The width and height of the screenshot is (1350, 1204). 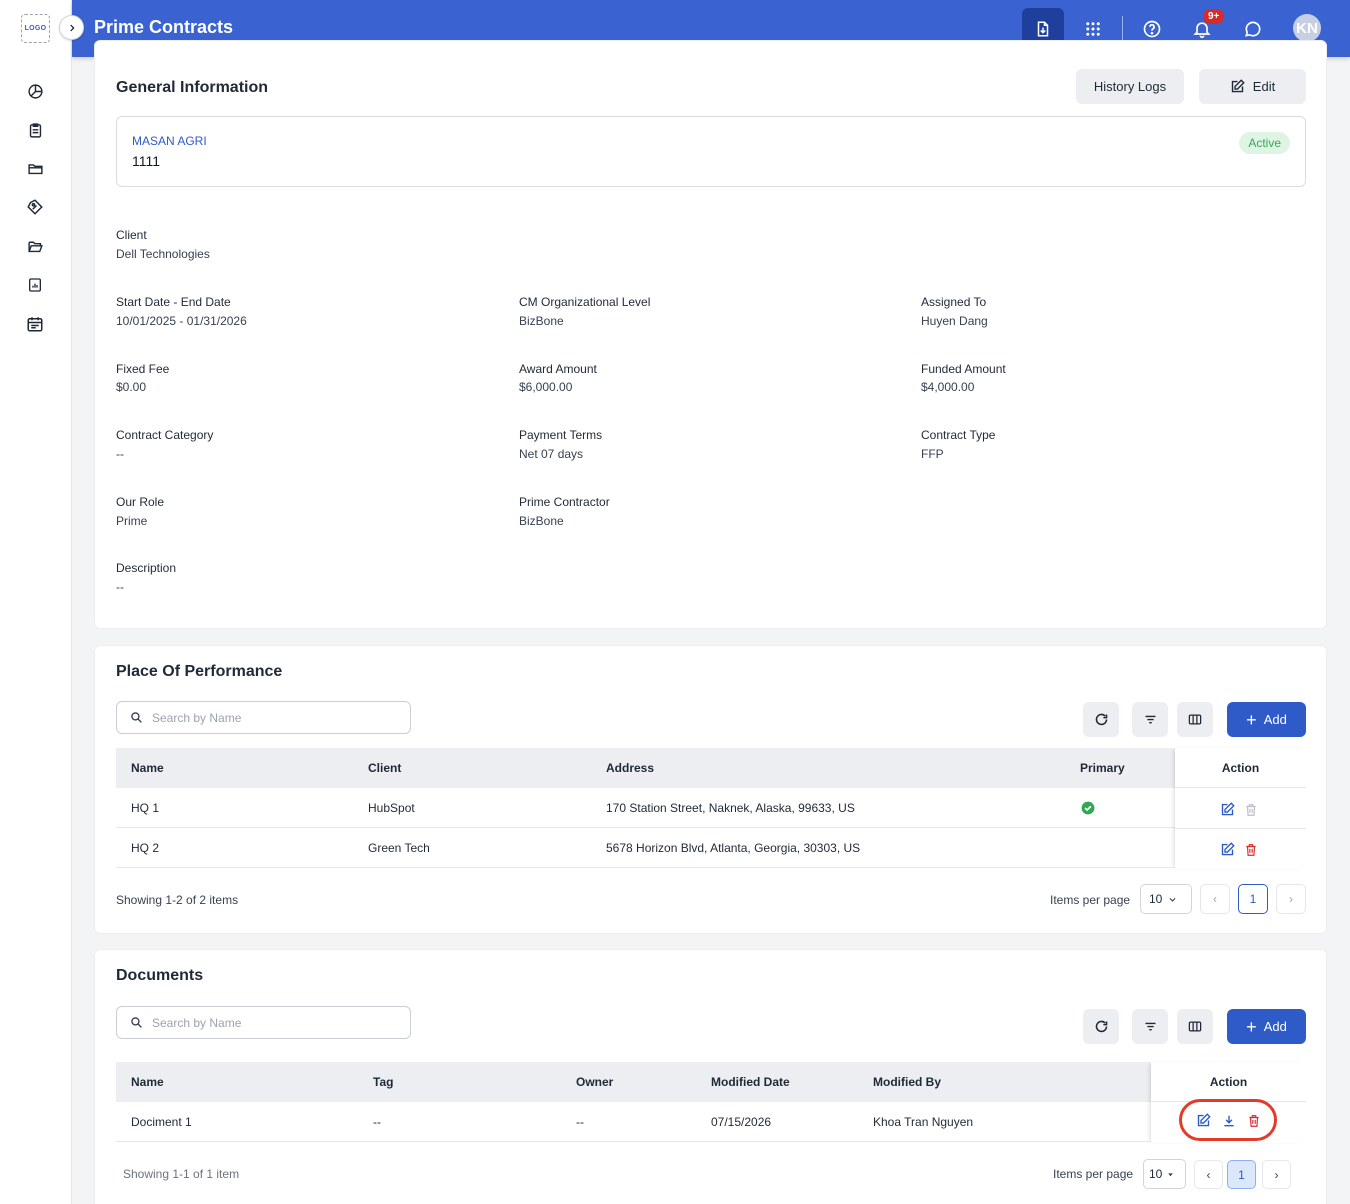 What do you see at coordinates (173, 302) in the screenshot?
I see `field-label: Start Date - End Date` at bounding box center [173, 302].